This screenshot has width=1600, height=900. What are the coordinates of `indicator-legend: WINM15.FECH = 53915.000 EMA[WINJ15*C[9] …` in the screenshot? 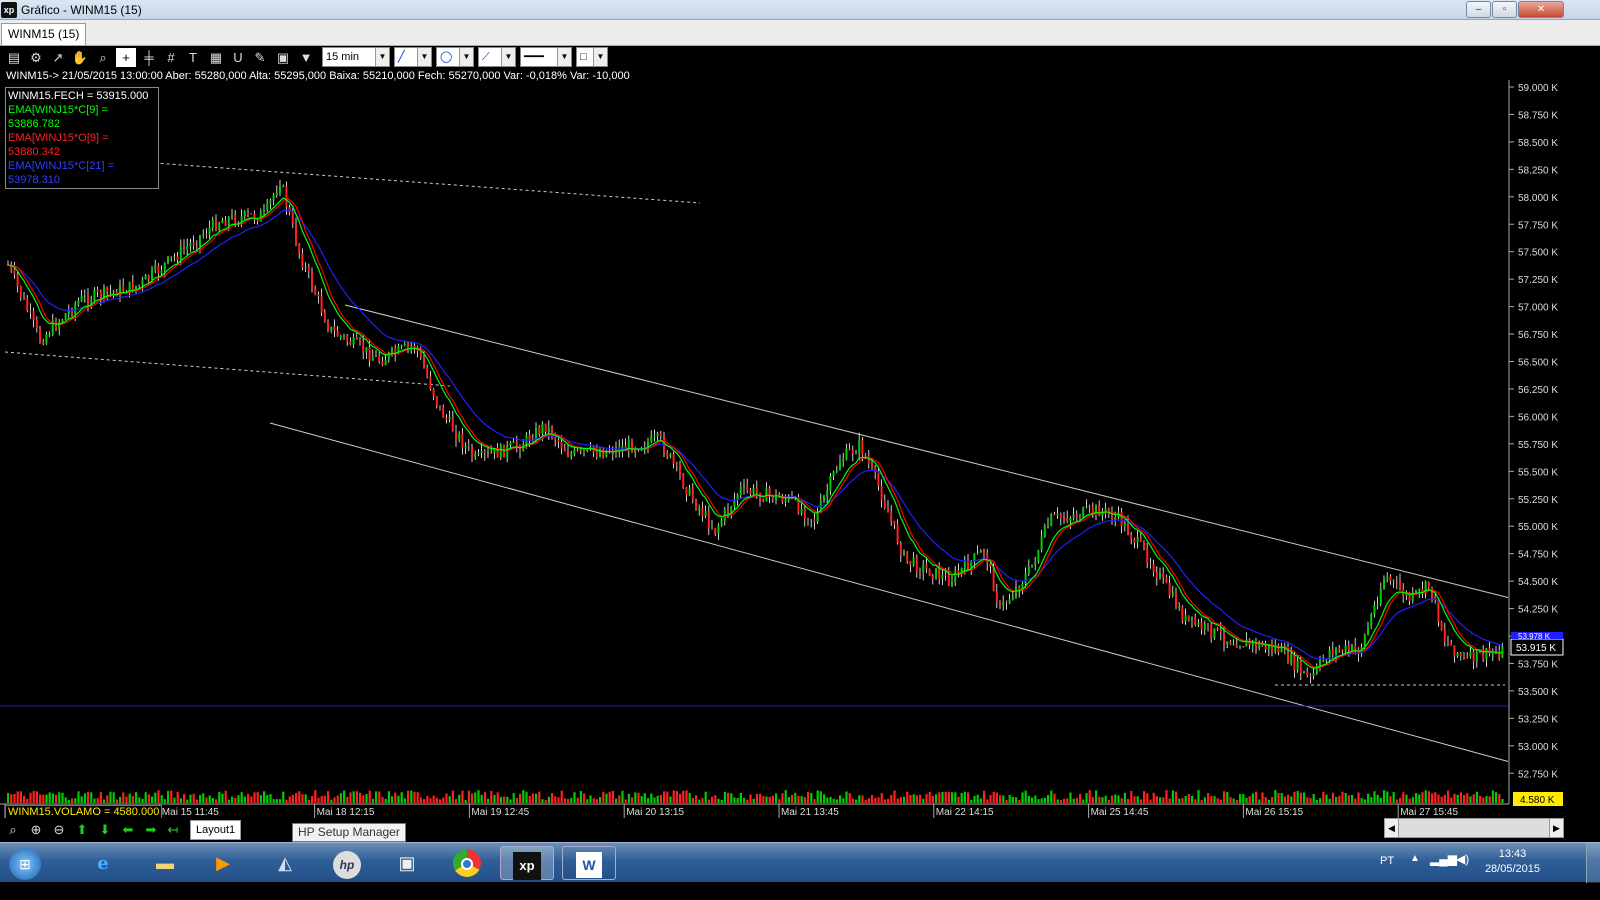 It's located at (82, 138).